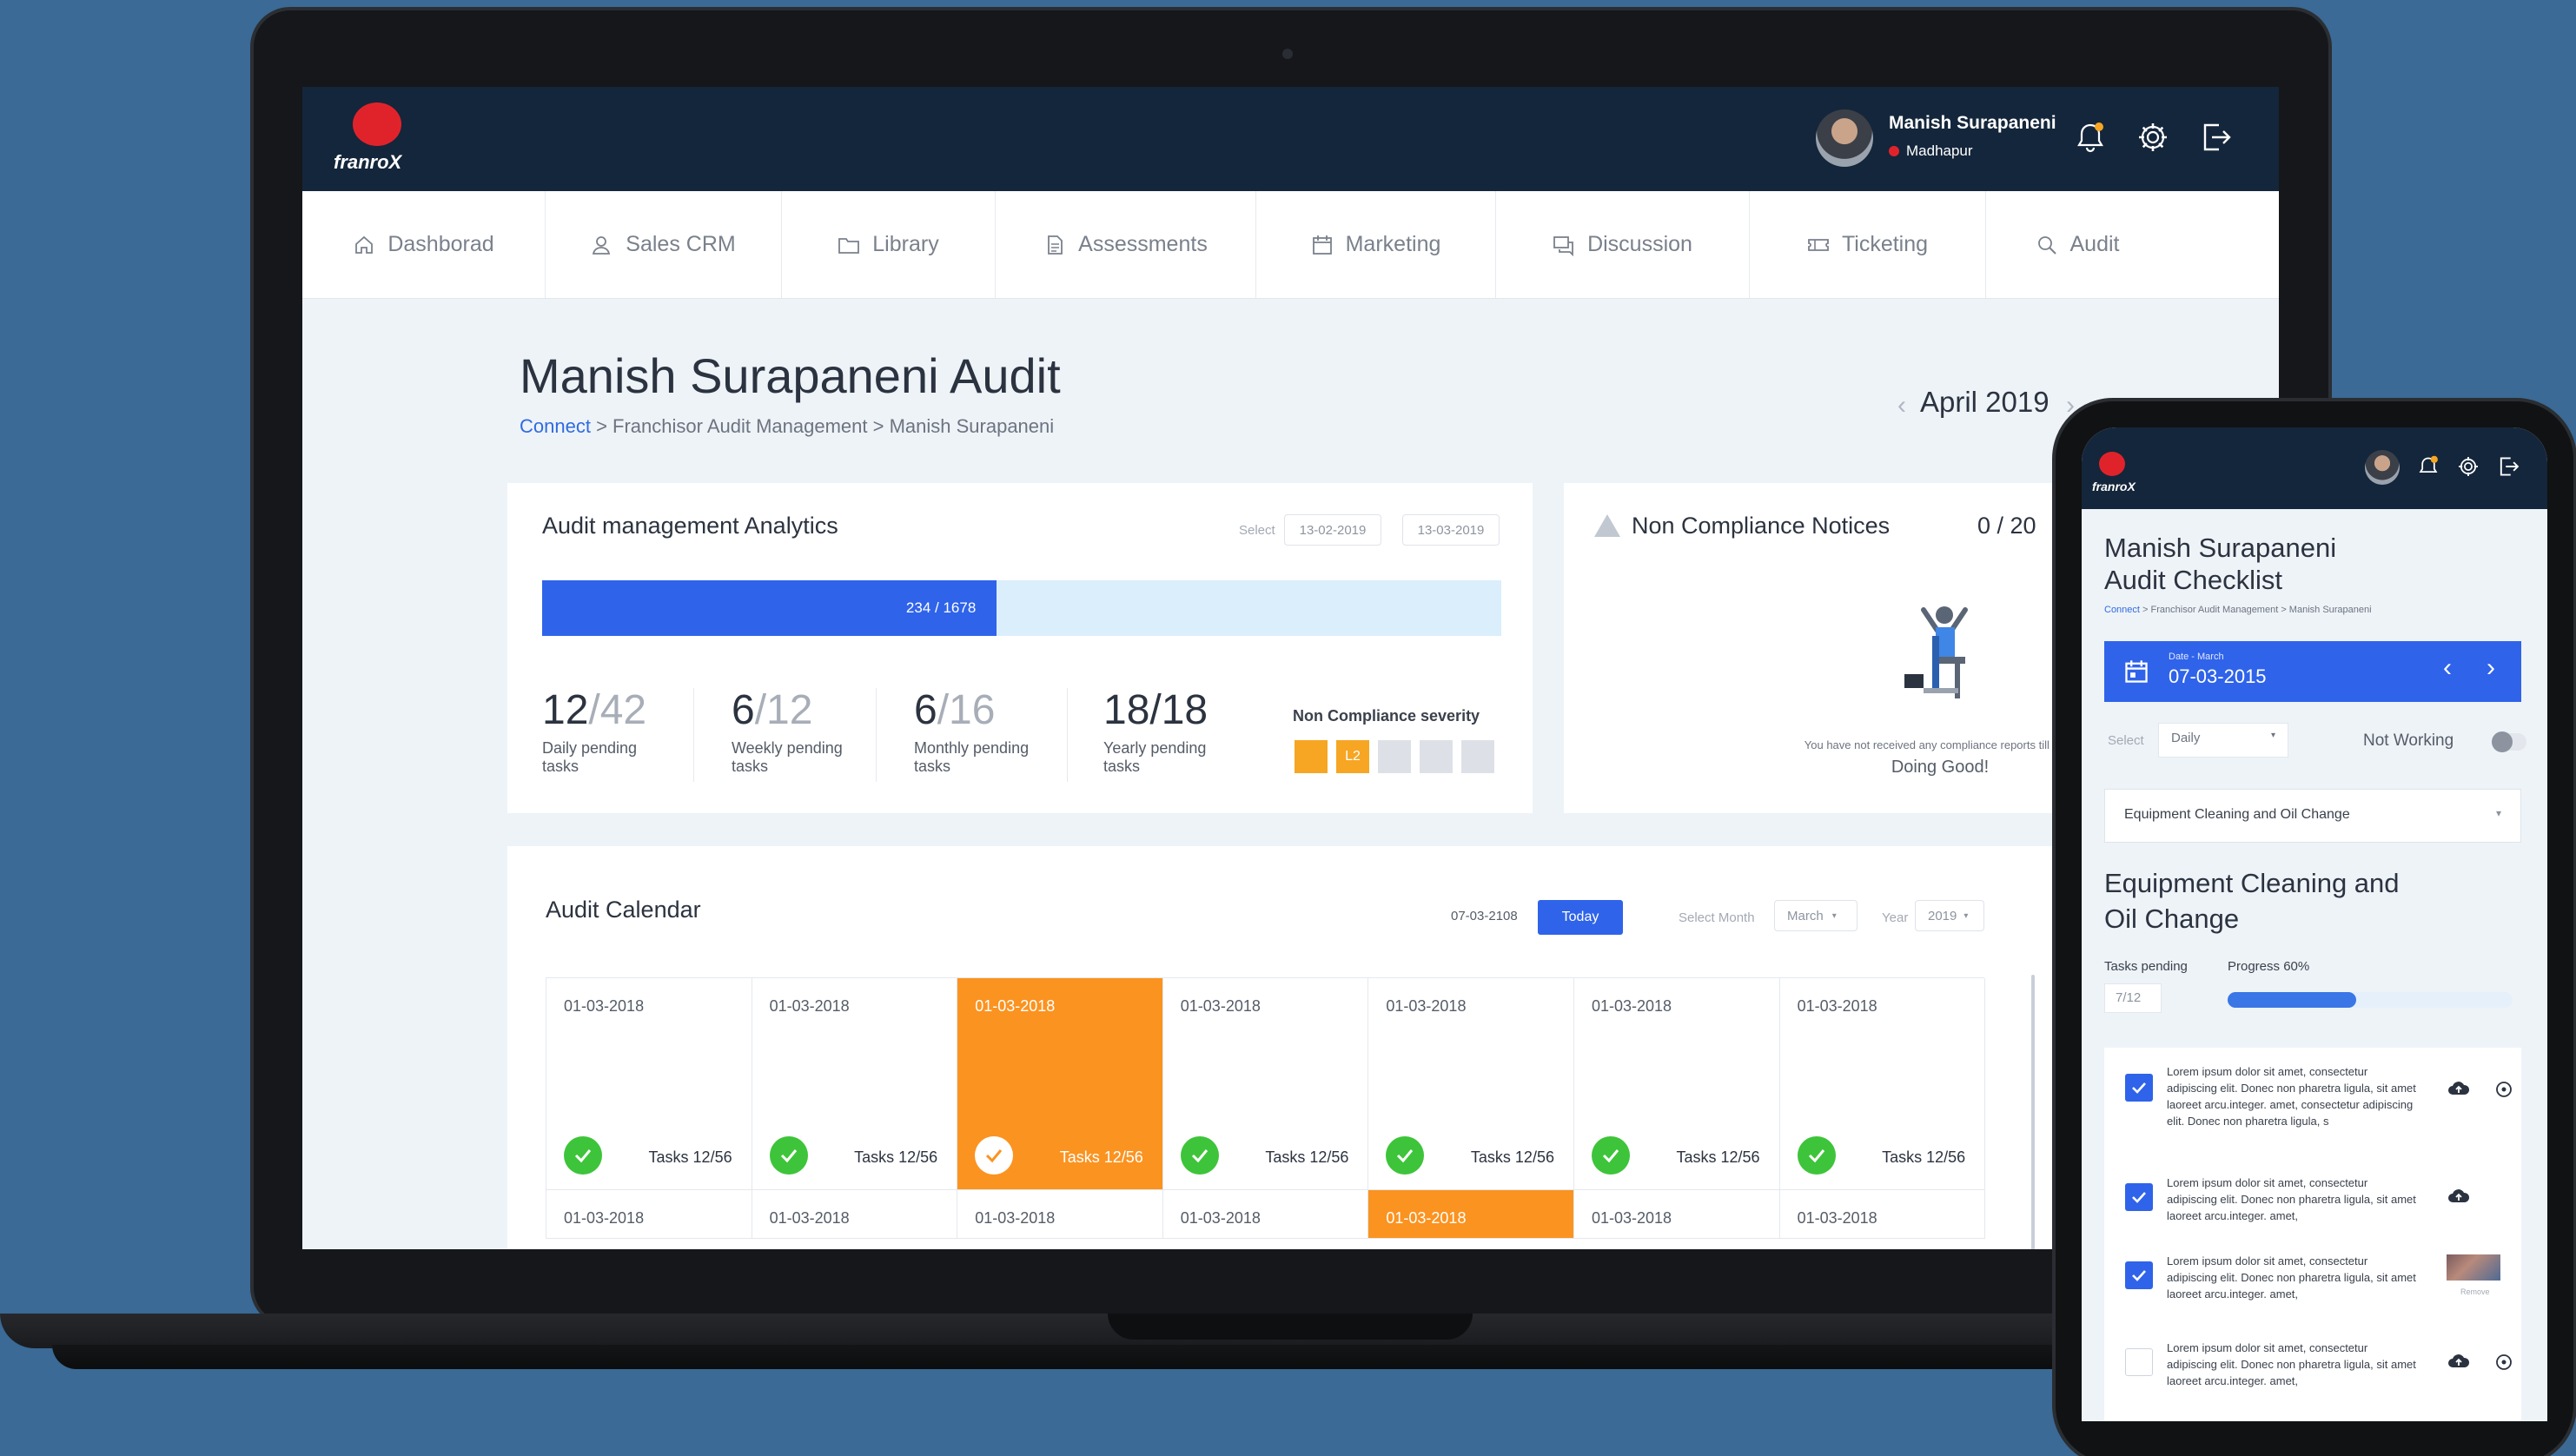 The height and width of the screenshot is (1456, 2576). What do you see at coordinates (1332, 530) in the screenshot?
I see `date-from-field: 13-02-2019` at bounding box center [1332, 530].